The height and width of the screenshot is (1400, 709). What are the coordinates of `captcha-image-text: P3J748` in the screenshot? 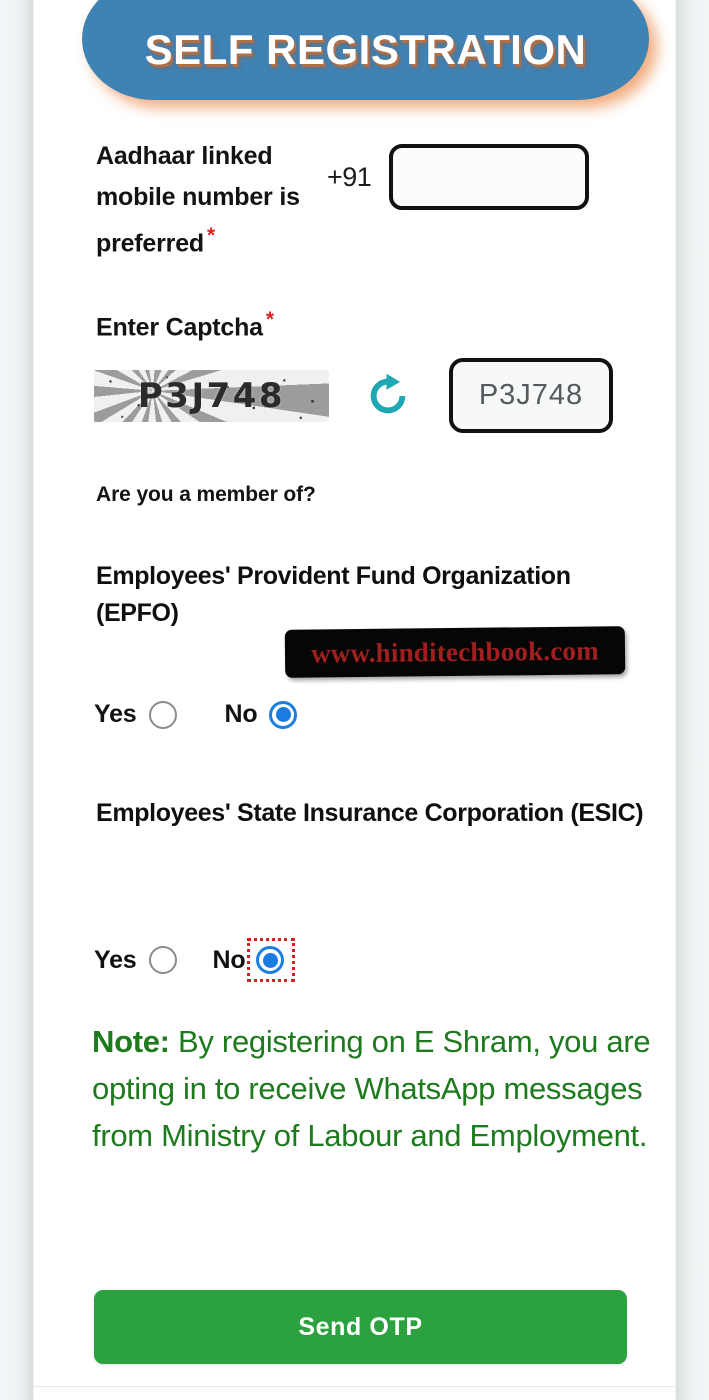 It's located at (211, 395).